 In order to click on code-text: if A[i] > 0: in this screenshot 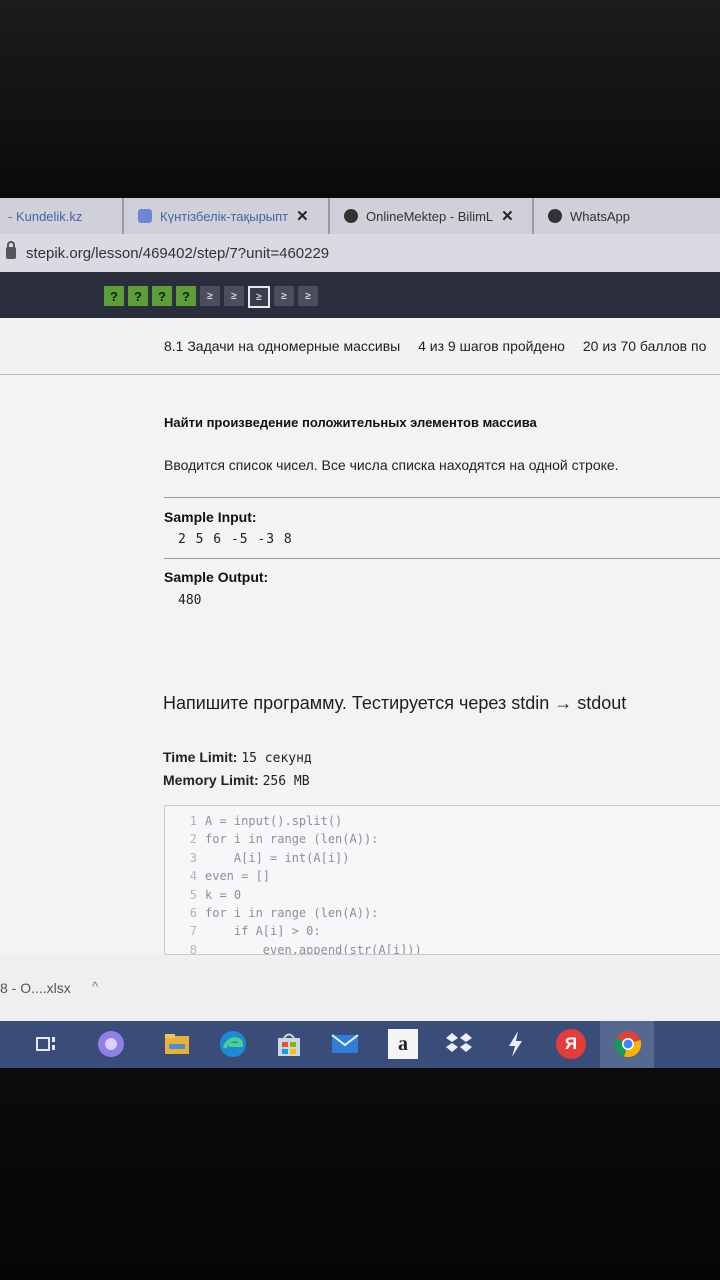, I will do `click(263, 931)`.